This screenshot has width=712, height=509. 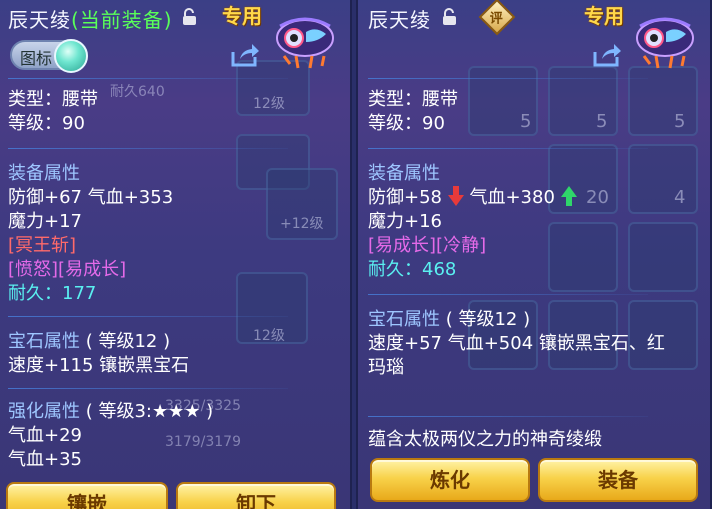 What do you see at coordinates (412, 269) in the screenshot?
I see `durability: 耐久：468` at bounding box center [412, 269].